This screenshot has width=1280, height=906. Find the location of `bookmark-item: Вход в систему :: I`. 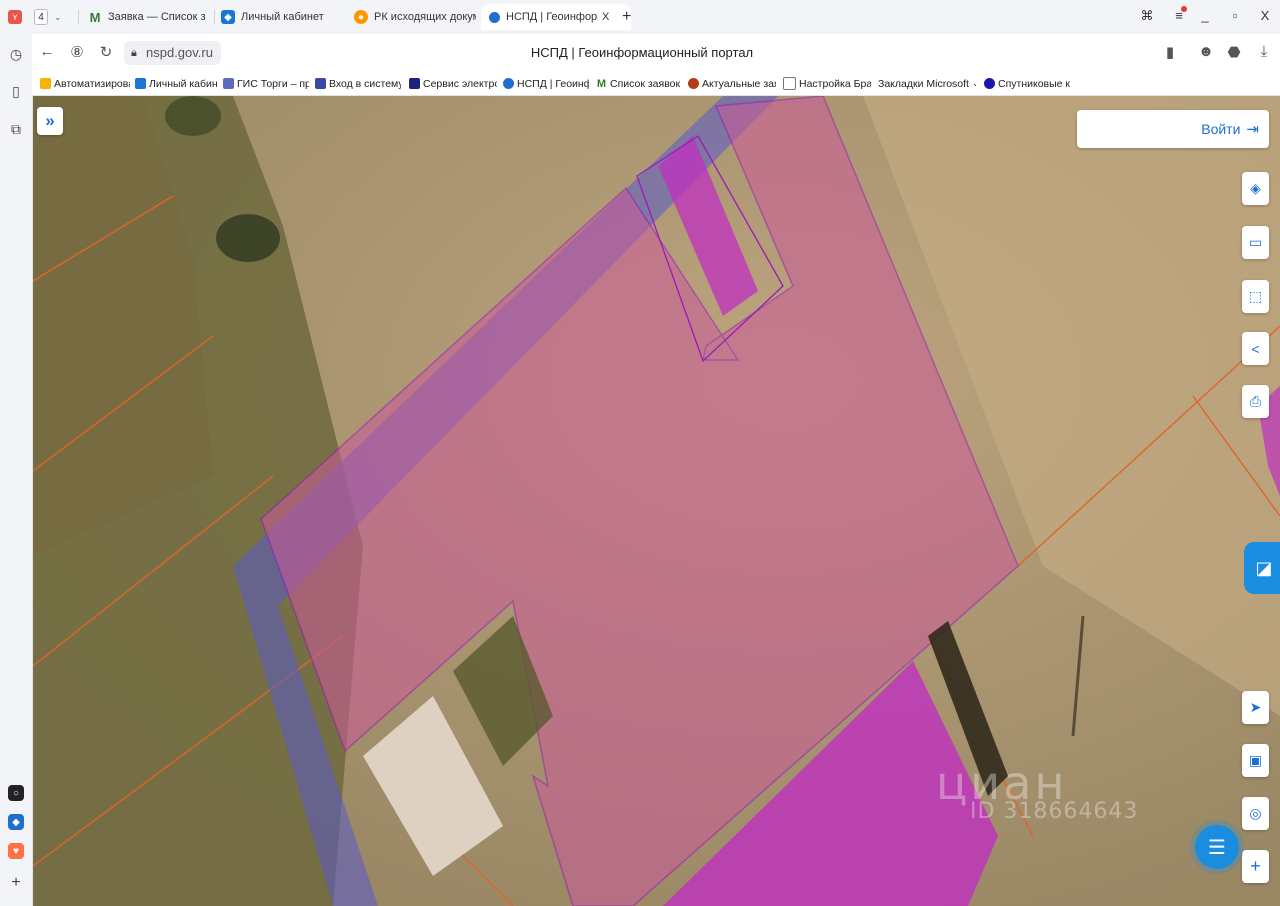

bookmark-item: Вход в систему :: I is located at coordinates (358, 83).